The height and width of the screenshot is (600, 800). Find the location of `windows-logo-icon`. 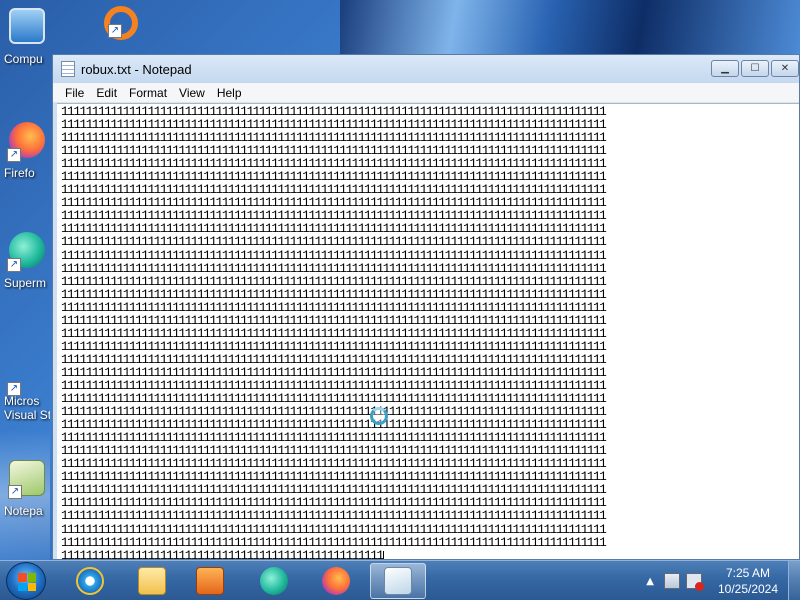

windows-logo-icon is located at coordinates (27, 582).